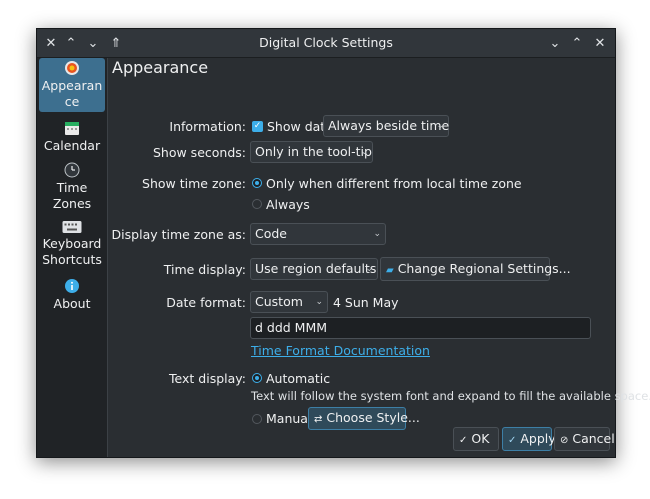 This screenshot has height=499, width=650. Describe the element at coordinates (72, 244) in the screenshot. I see `sidebar-item-keyboard-shortcuts: Keyboard Shortcuts` at that location.